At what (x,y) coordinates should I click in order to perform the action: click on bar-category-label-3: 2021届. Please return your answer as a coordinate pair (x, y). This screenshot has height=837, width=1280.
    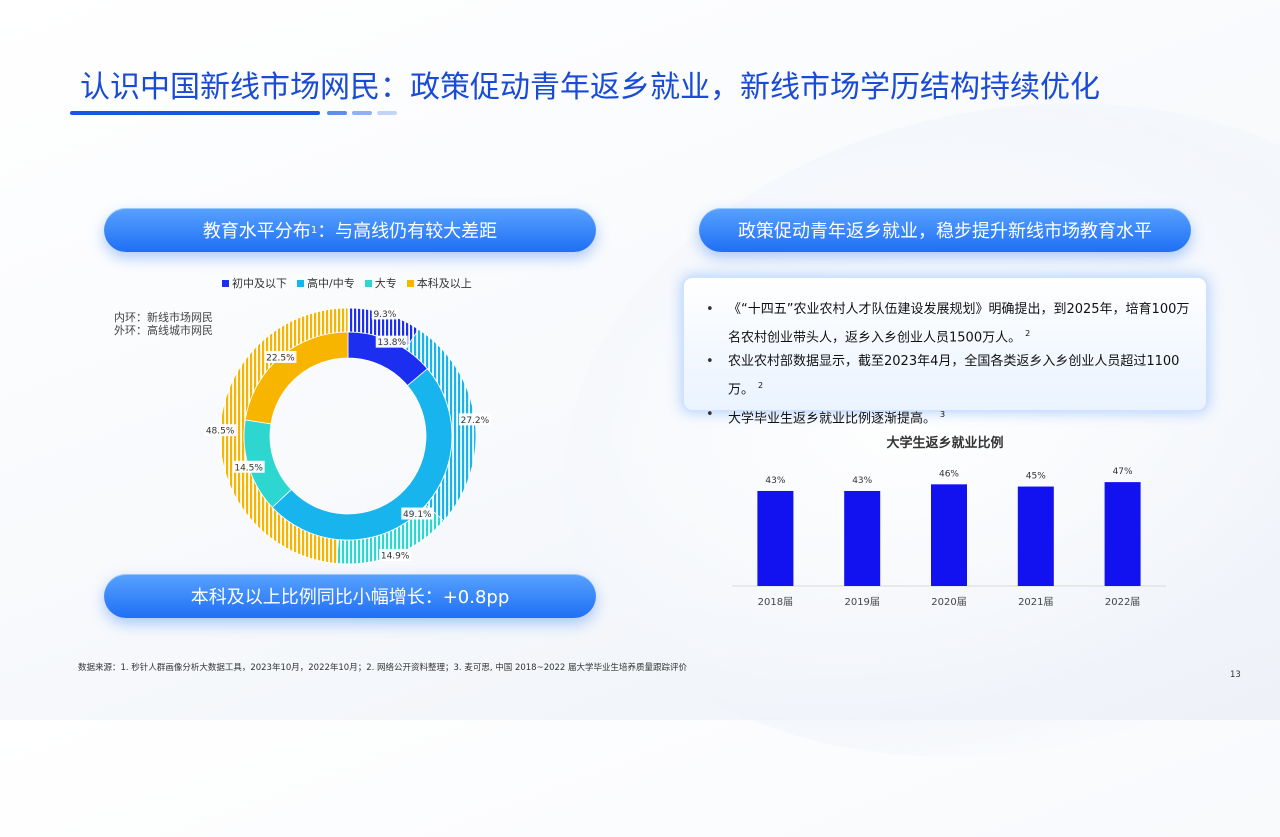
    Looking at the image, I should click on (1035, 602).